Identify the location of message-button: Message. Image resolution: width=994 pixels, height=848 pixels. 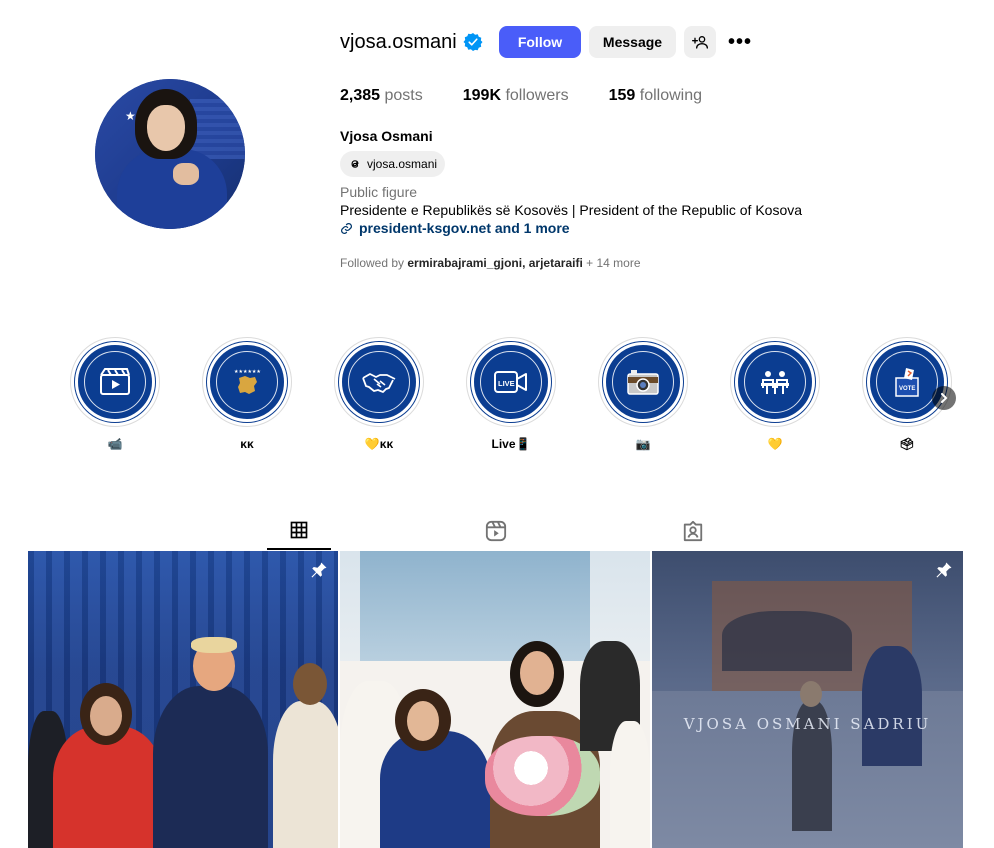
(632, 42).